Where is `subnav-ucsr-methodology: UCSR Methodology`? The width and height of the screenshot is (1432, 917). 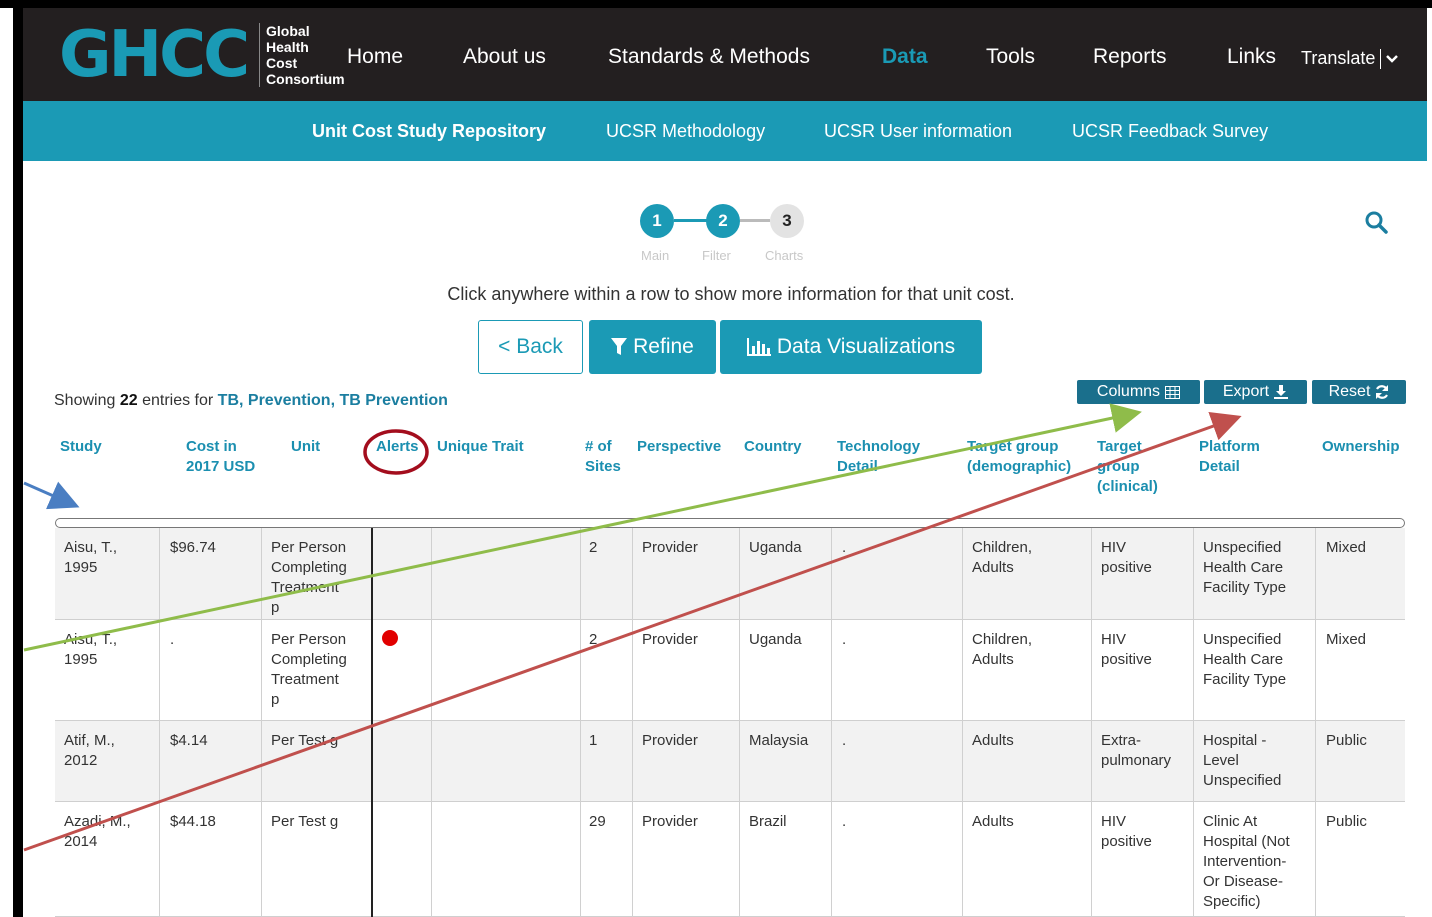
subnav-ucsr-methodology: UCSR Methodology is located at coordinates (685, 131).